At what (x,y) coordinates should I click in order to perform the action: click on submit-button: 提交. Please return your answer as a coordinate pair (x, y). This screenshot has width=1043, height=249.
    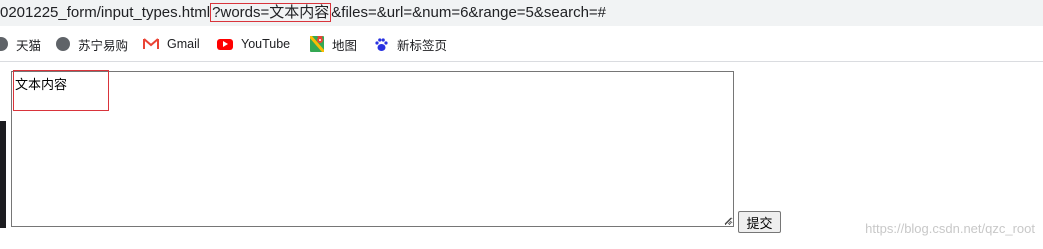
    Looking at the image, I should click on (759, 222).